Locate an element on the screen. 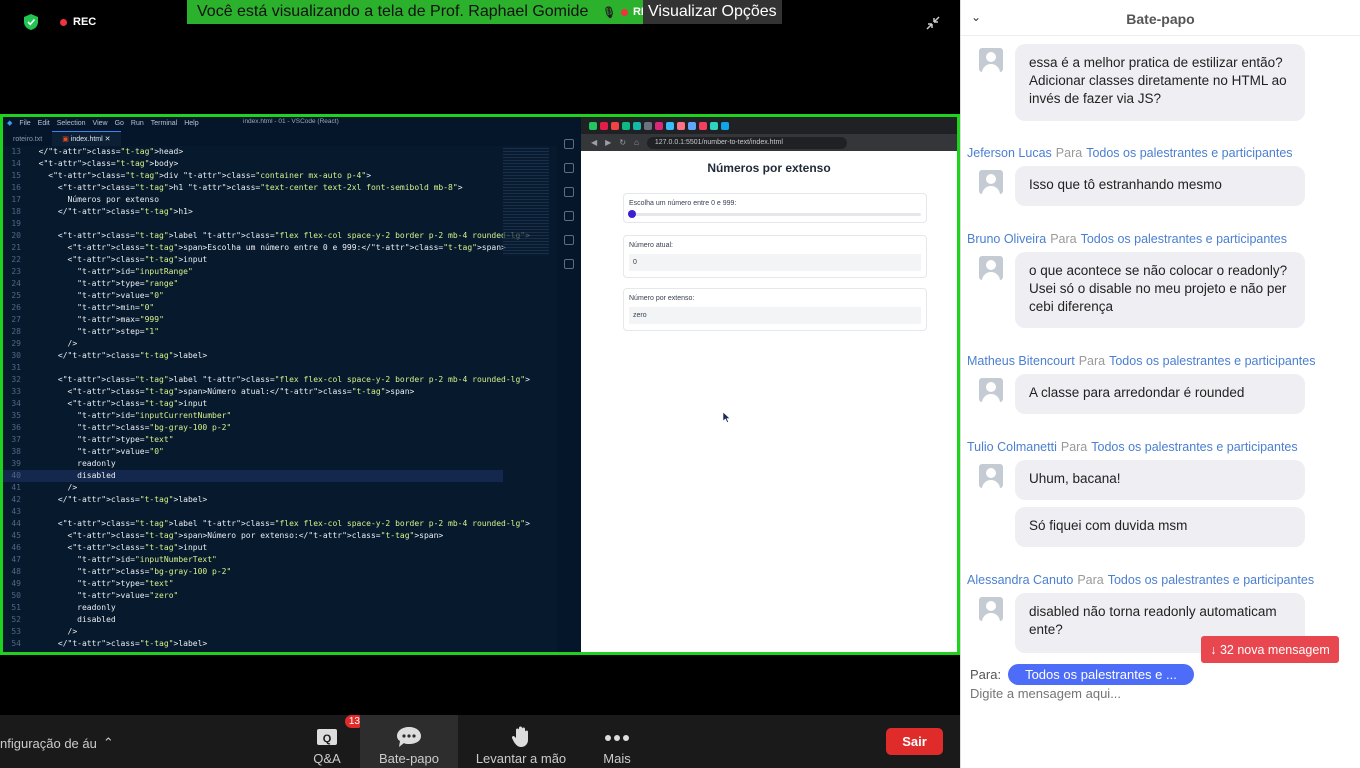  view-options-button: Visualizar Opções is located at coordinates (712, 12).